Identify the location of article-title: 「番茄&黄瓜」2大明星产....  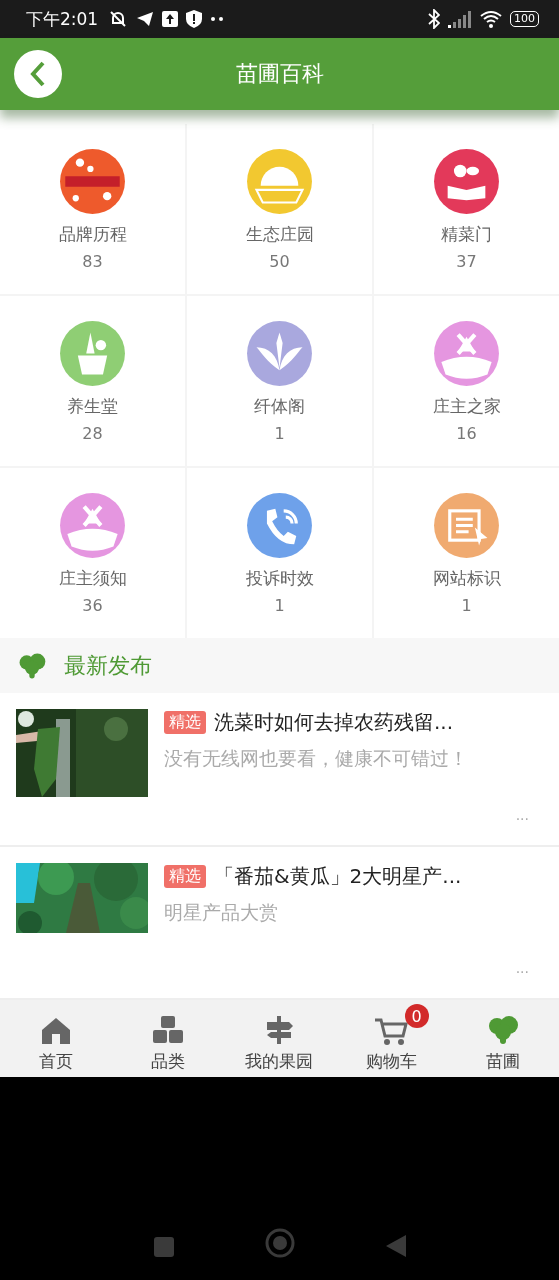
(338, 876).